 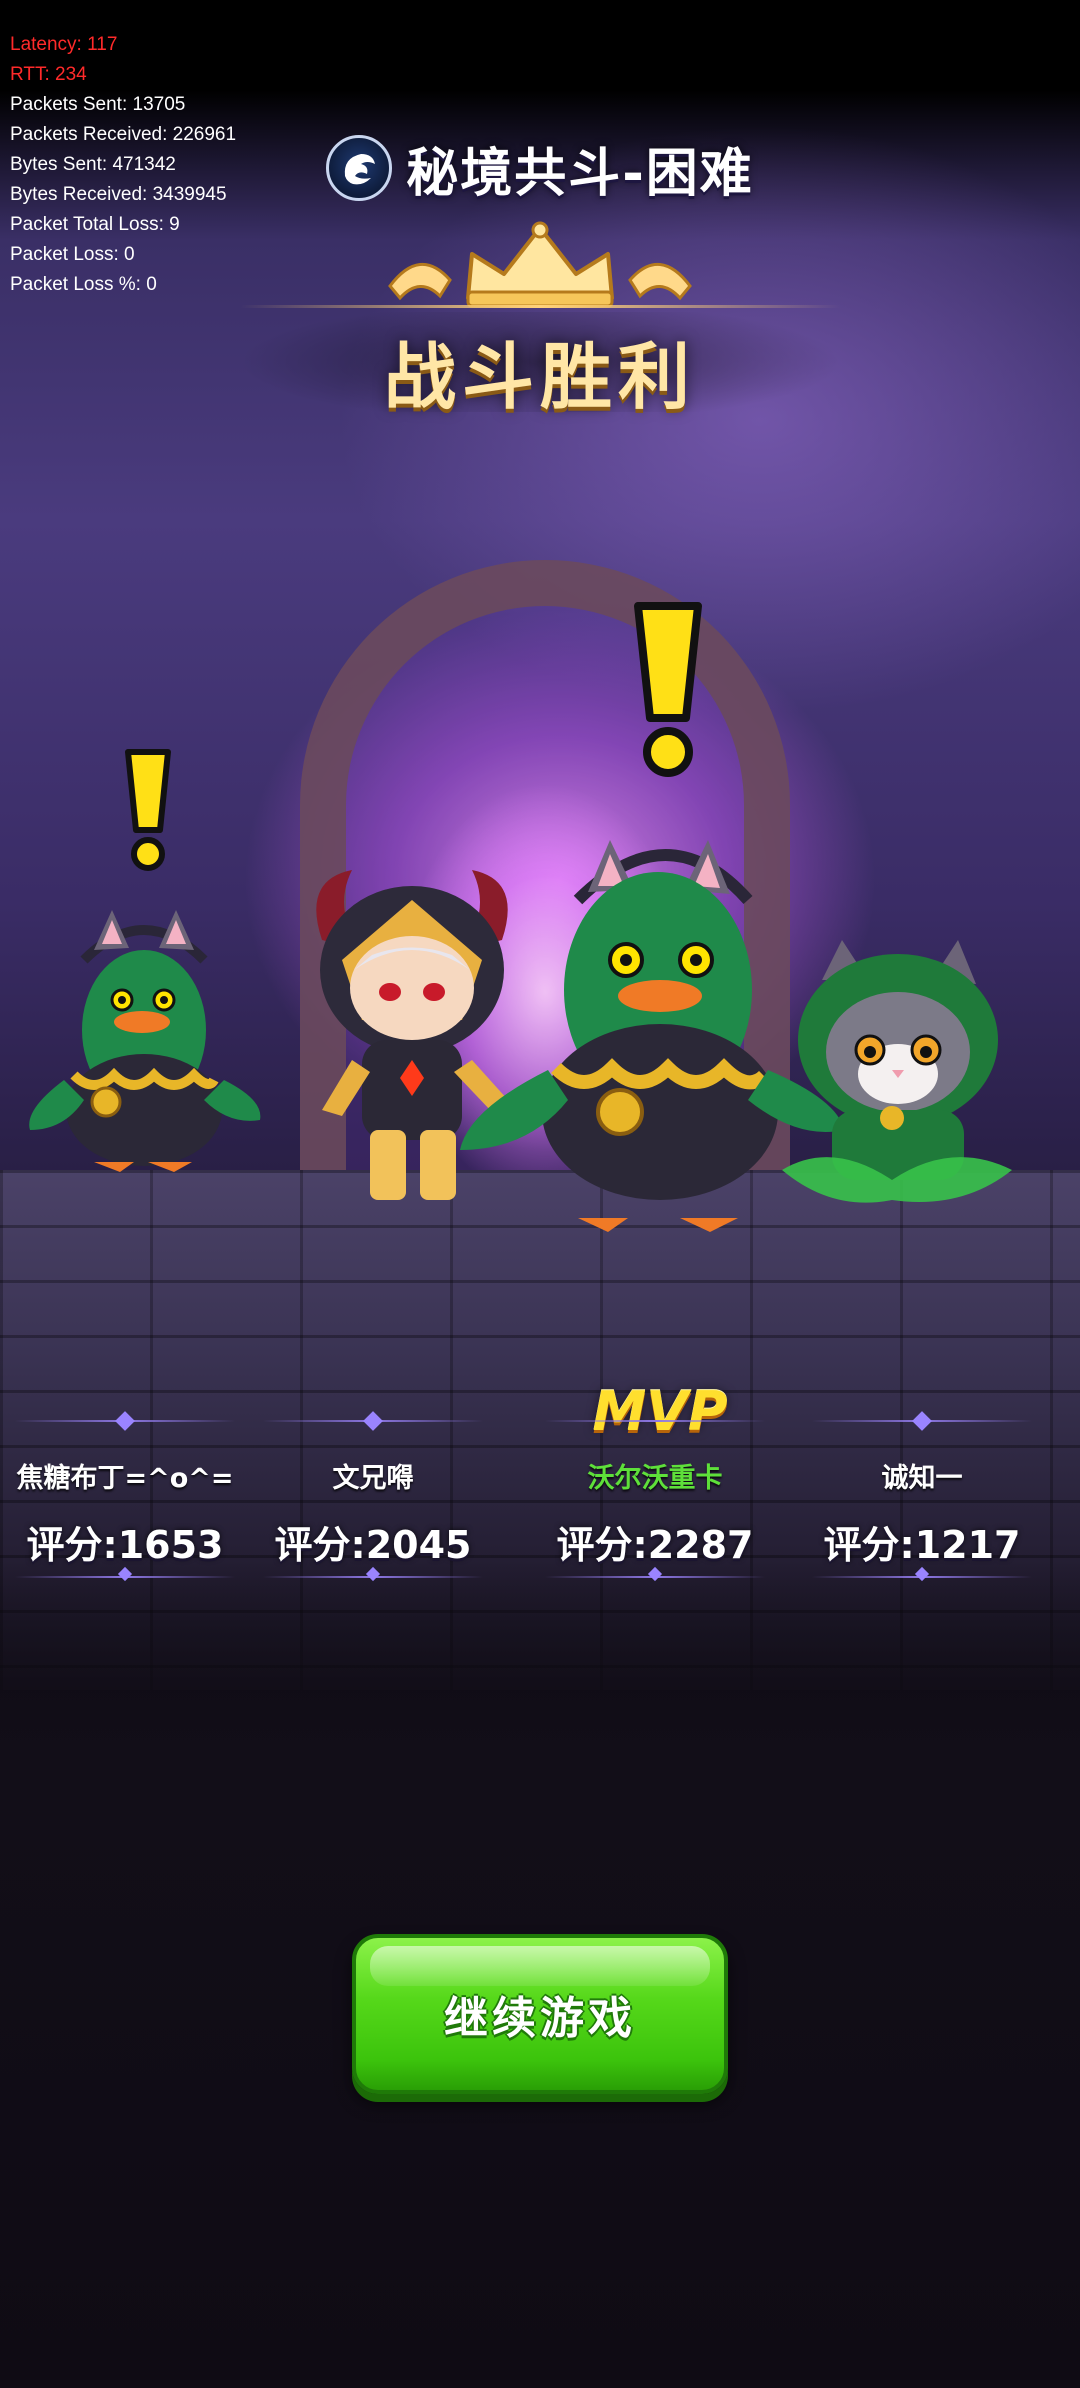 I want to click on player-score: 评分:1217, so click(x=922, y=1545).